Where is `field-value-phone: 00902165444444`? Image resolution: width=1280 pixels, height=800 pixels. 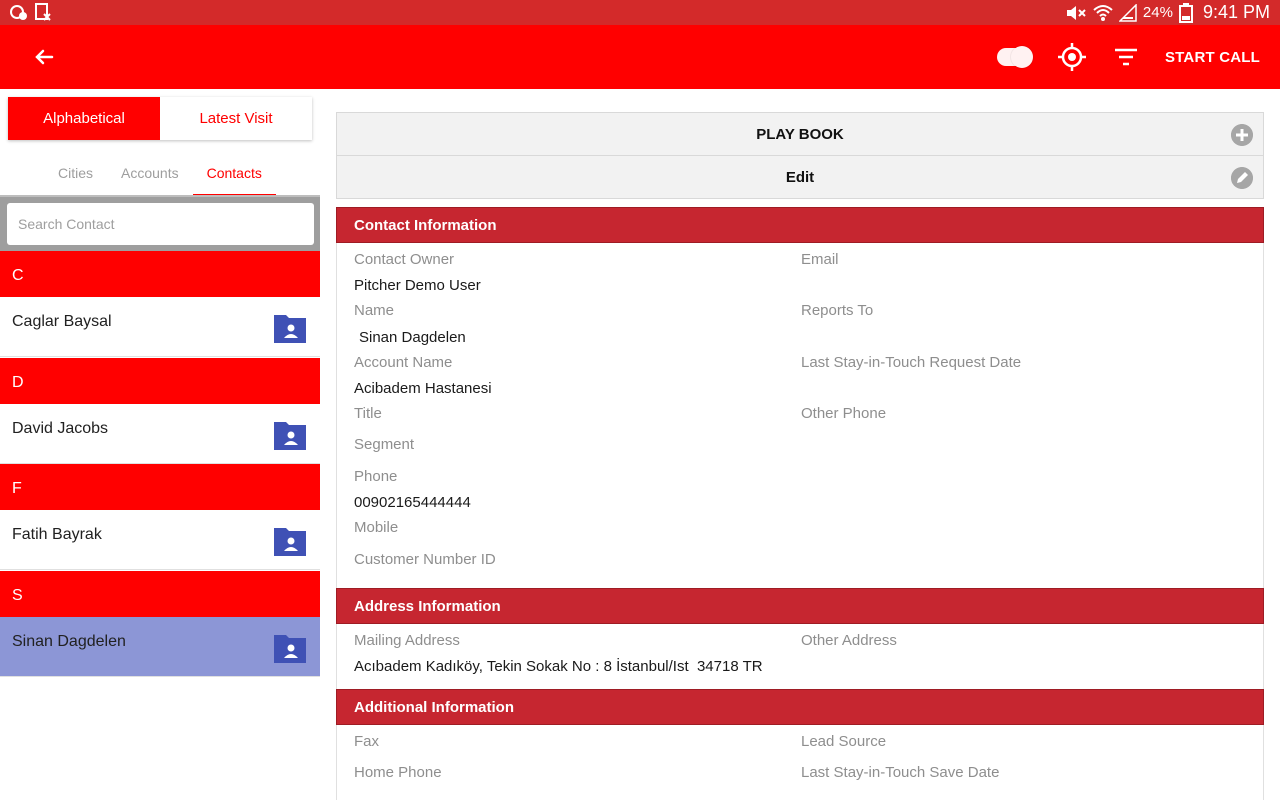
field-value-phone: 00902165444444 is located at coordinates (412, 502).